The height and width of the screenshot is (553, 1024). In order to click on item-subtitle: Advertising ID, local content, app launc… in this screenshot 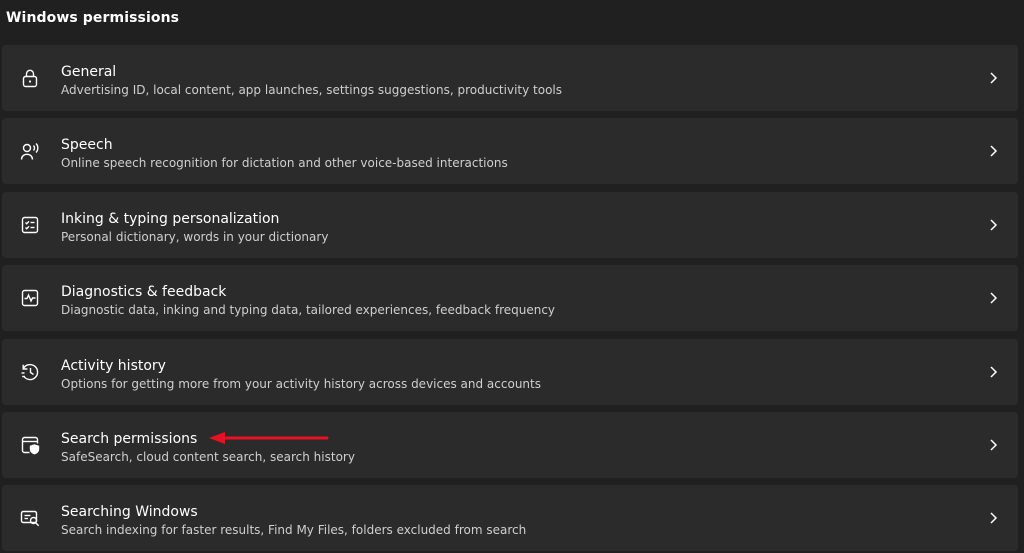, I will do `click(311, 90)`.